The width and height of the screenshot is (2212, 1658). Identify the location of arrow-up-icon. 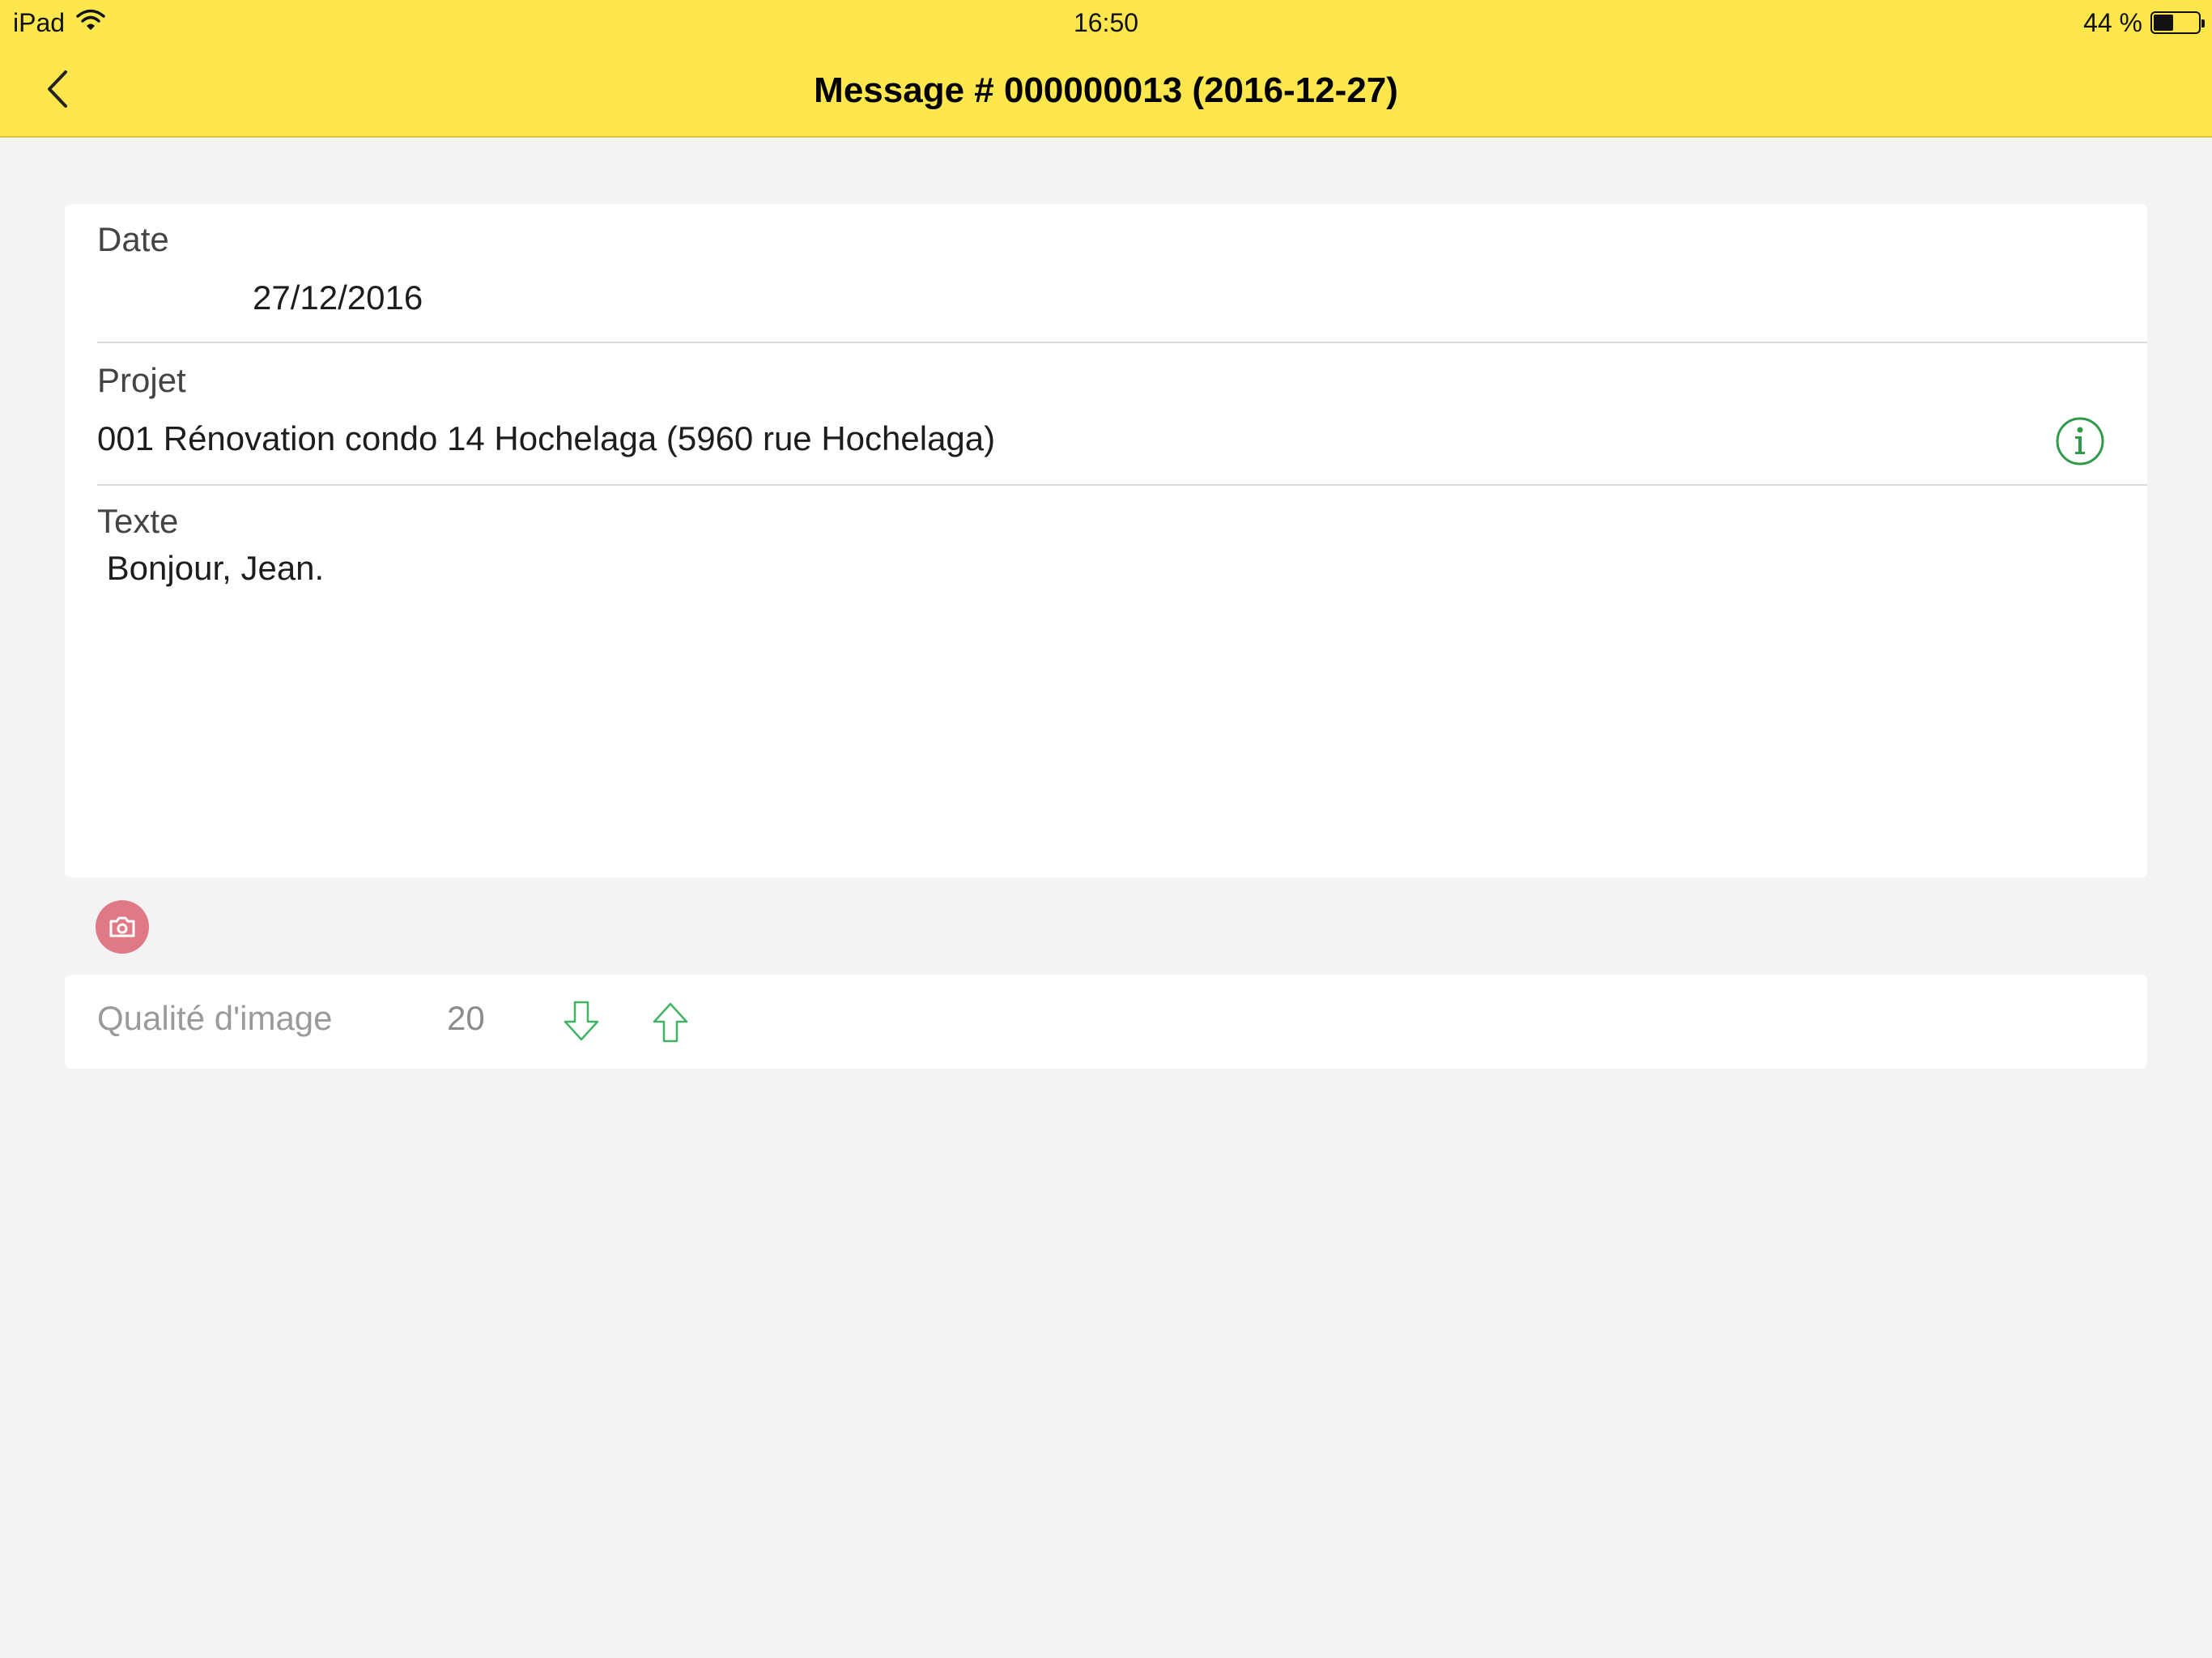
(670, 1022).